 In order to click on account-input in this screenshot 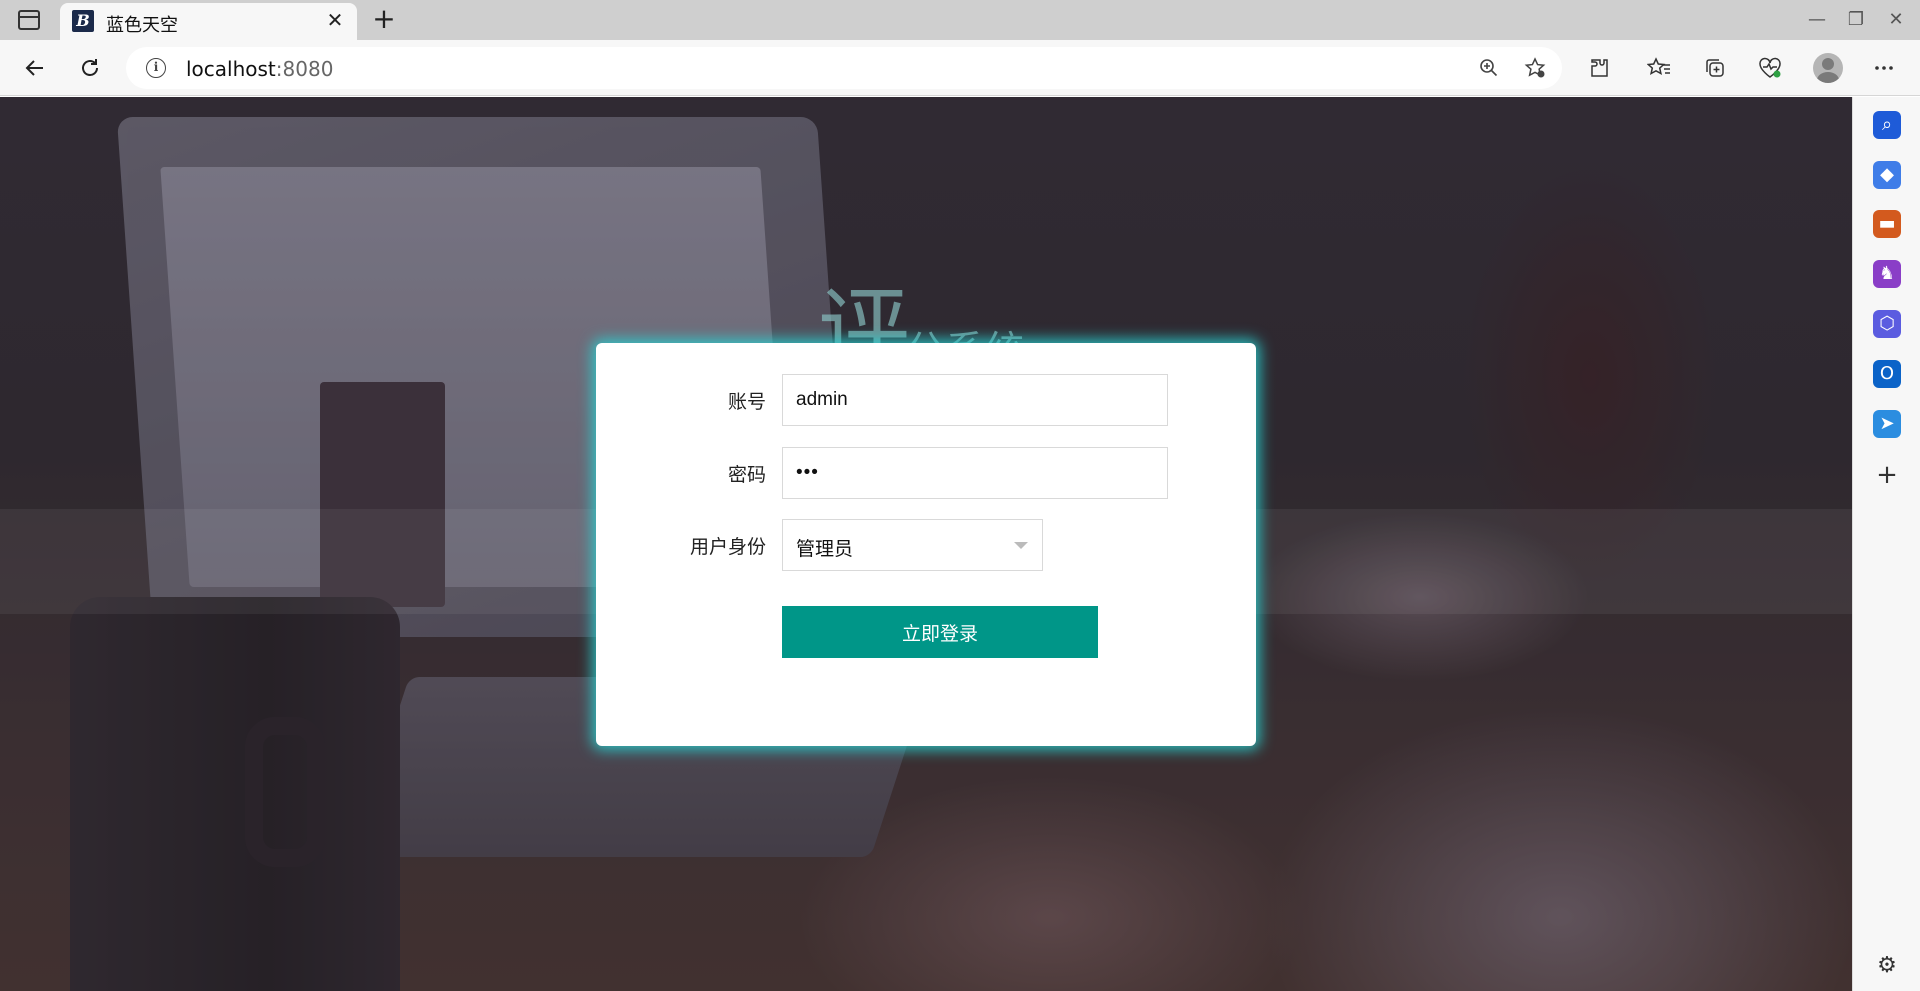, I will do `click(975, 400)`.